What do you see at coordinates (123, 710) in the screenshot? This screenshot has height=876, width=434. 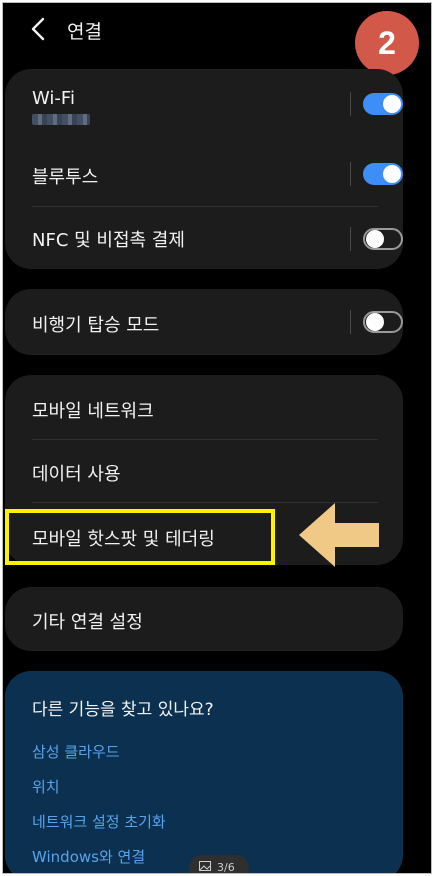 I see `suggestions-title: 다른 기능을 찾고 있나요?` at bounding box center [123, 710].